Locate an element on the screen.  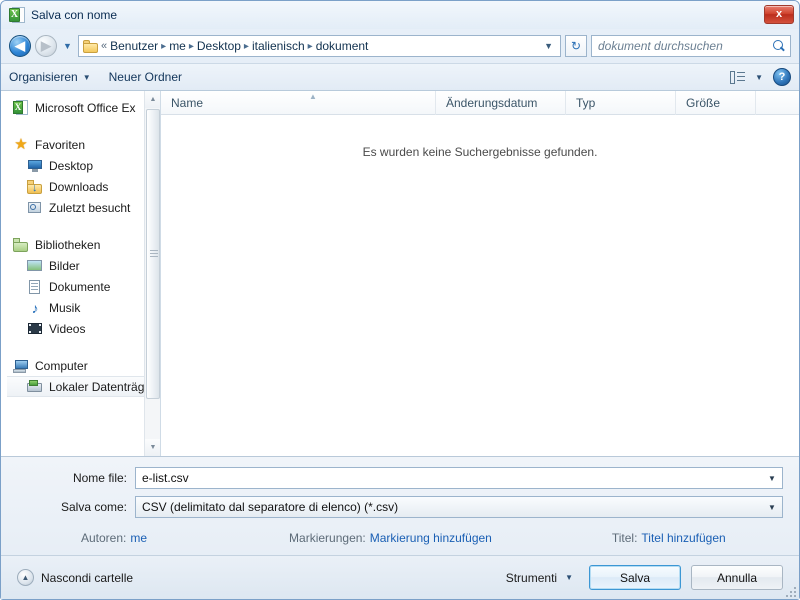
toolbar-right-group: ▼ ? is located at coordinates (760, 77).